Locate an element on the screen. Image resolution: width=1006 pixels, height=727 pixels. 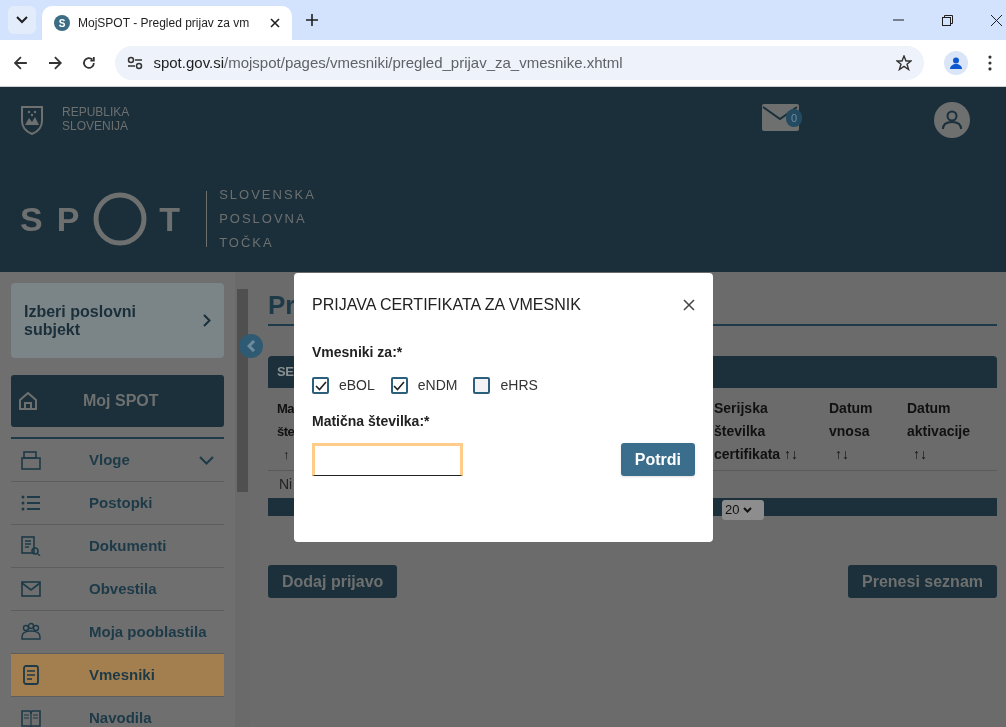
chevron-right-icon is located at coordinates (207, 320).